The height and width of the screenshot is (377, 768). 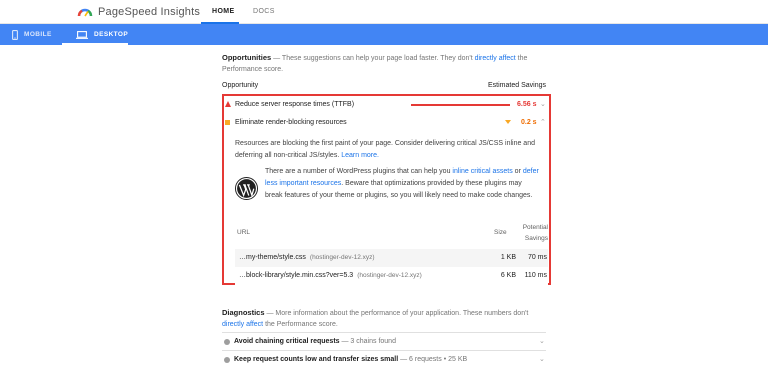 I want to click on opportunities-title: Opportunities, so click(x=247, y=57).